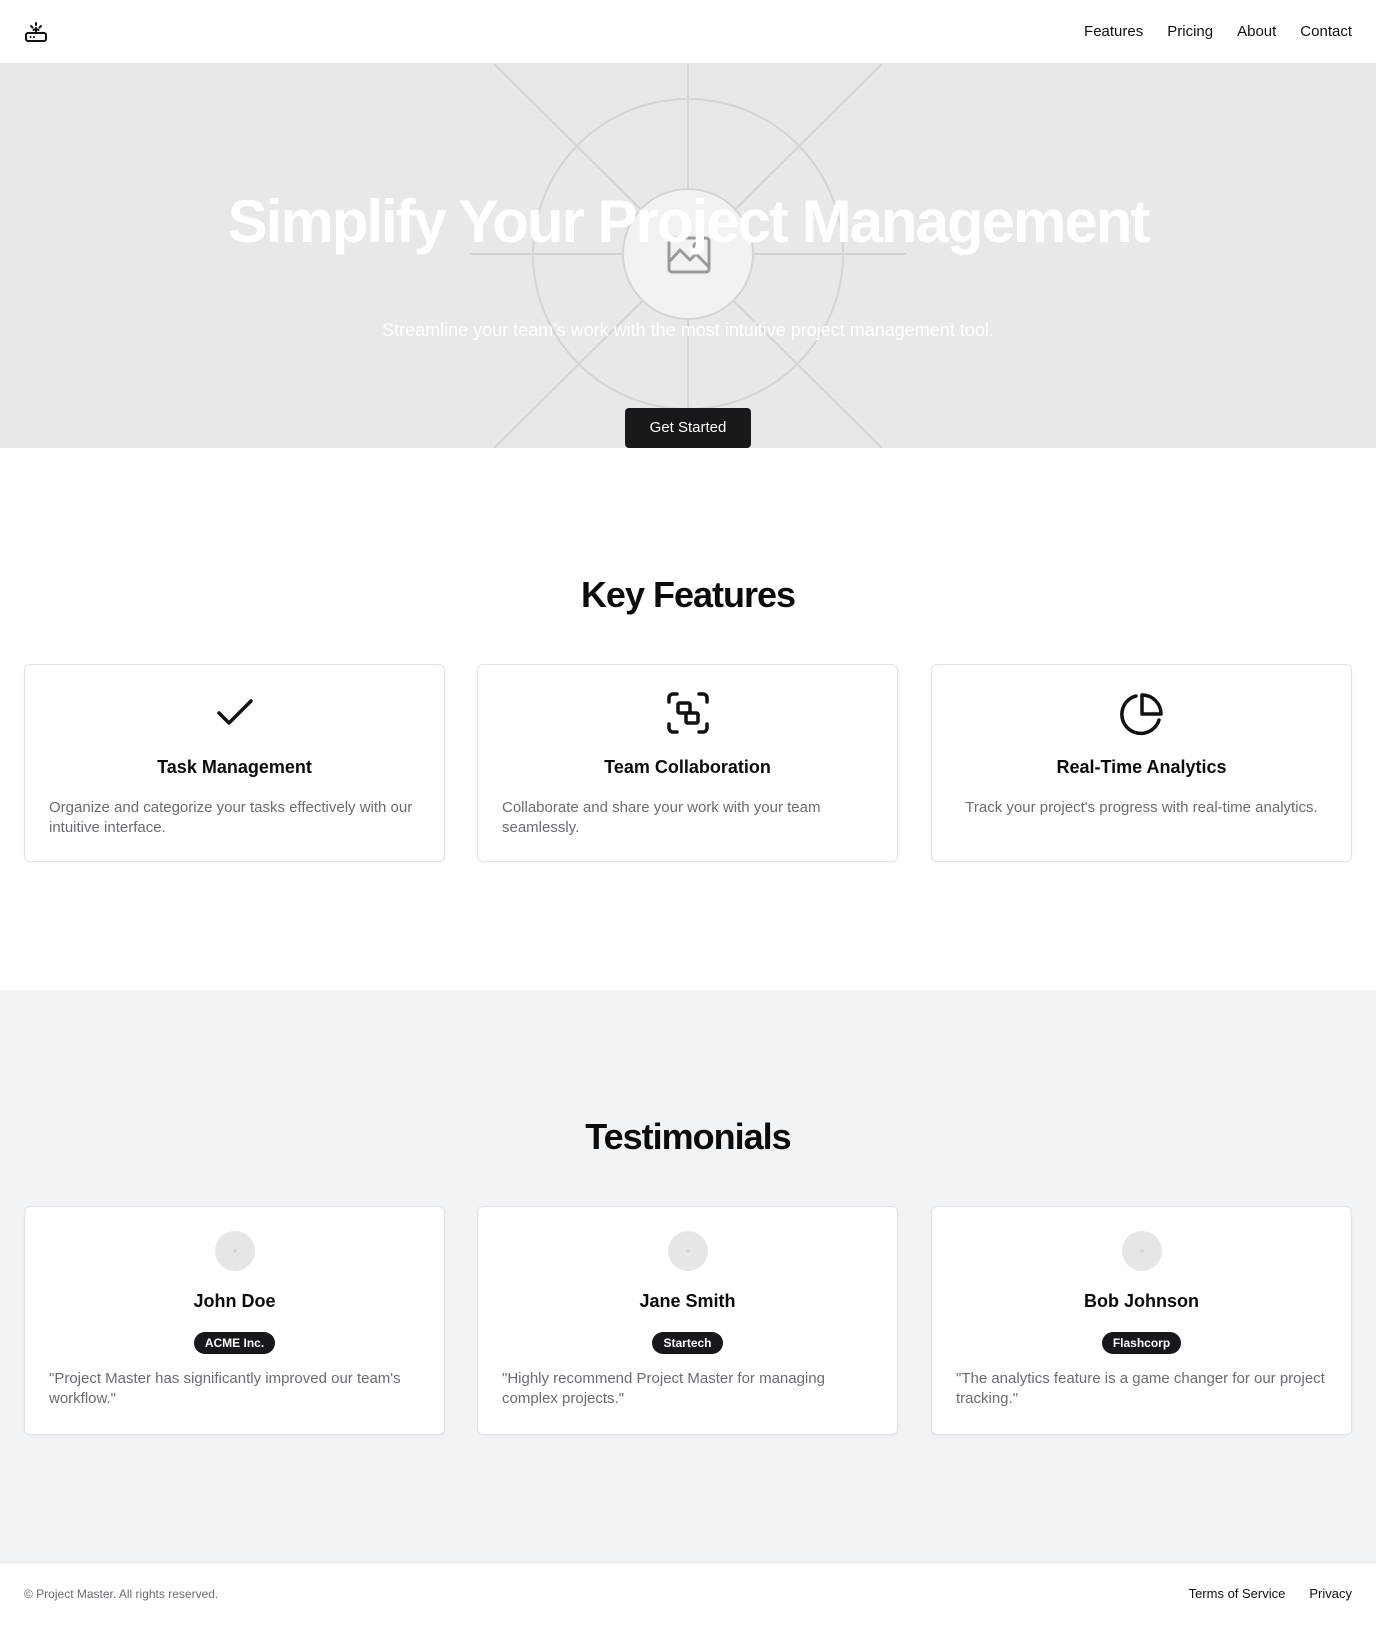 The width and height of the screenshot is (1376, 1627). What do you see at coordinates (1256, 32) in the screenshot?
I see `nav-link-about: About` at bounding box center [1256, 32].